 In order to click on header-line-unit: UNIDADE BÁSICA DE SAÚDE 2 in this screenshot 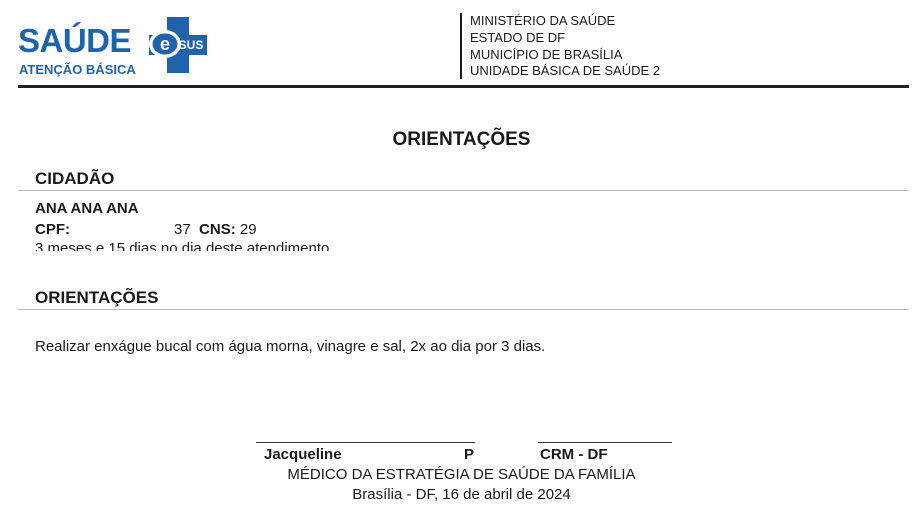, I will do `click(565, 71)`.